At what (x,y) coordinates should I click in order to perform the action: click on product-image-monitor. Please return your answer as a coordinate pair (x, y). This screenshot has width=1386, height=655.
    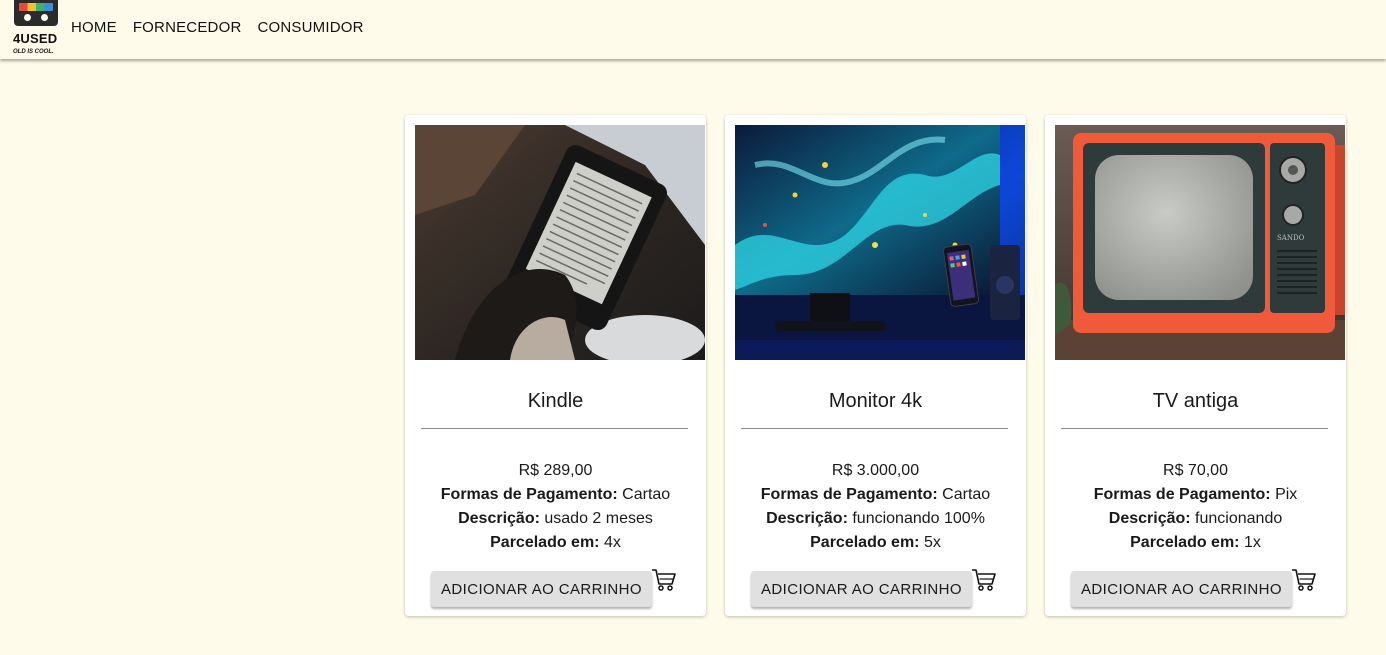
    Looking at the image, I should click on (880, 242).